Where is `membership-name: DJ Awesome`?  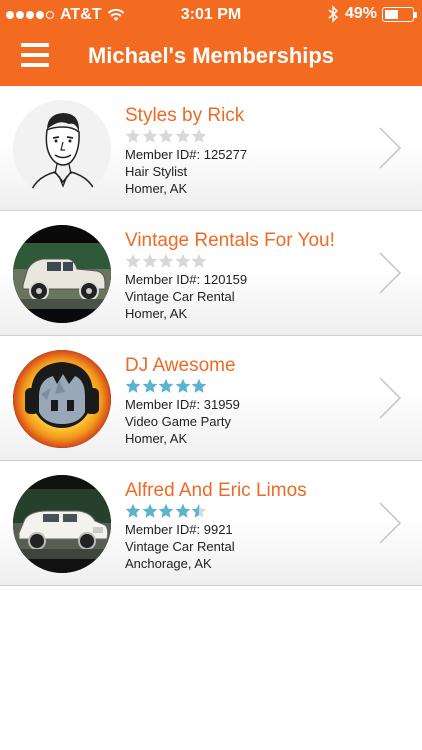
membership-name: DJ Awesome is located at coordinates (180, 365).